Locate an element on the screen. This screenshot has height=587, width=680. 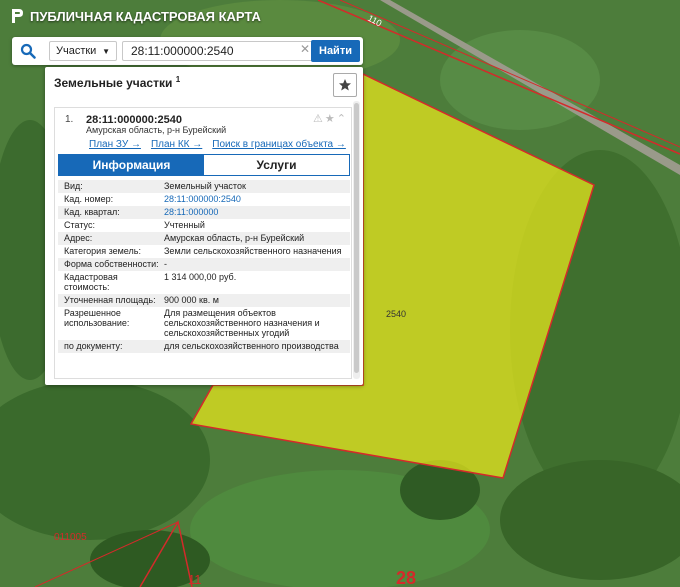
property-row: Кадастровая стоимость: 1 314 000,00 руб. is located at coordinates (204, 282).